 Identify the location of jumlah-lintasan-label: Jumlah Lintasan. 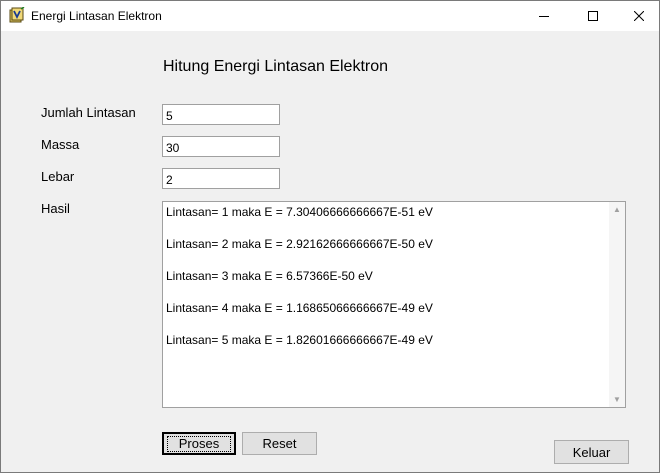
(88, 112).